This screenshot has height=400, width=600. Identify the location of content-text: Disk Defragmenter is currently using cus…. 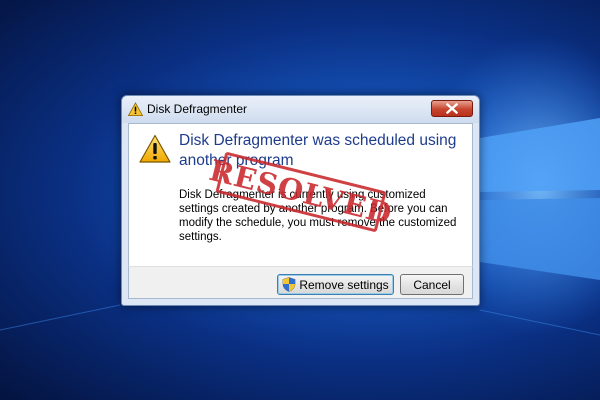
(318, 216).